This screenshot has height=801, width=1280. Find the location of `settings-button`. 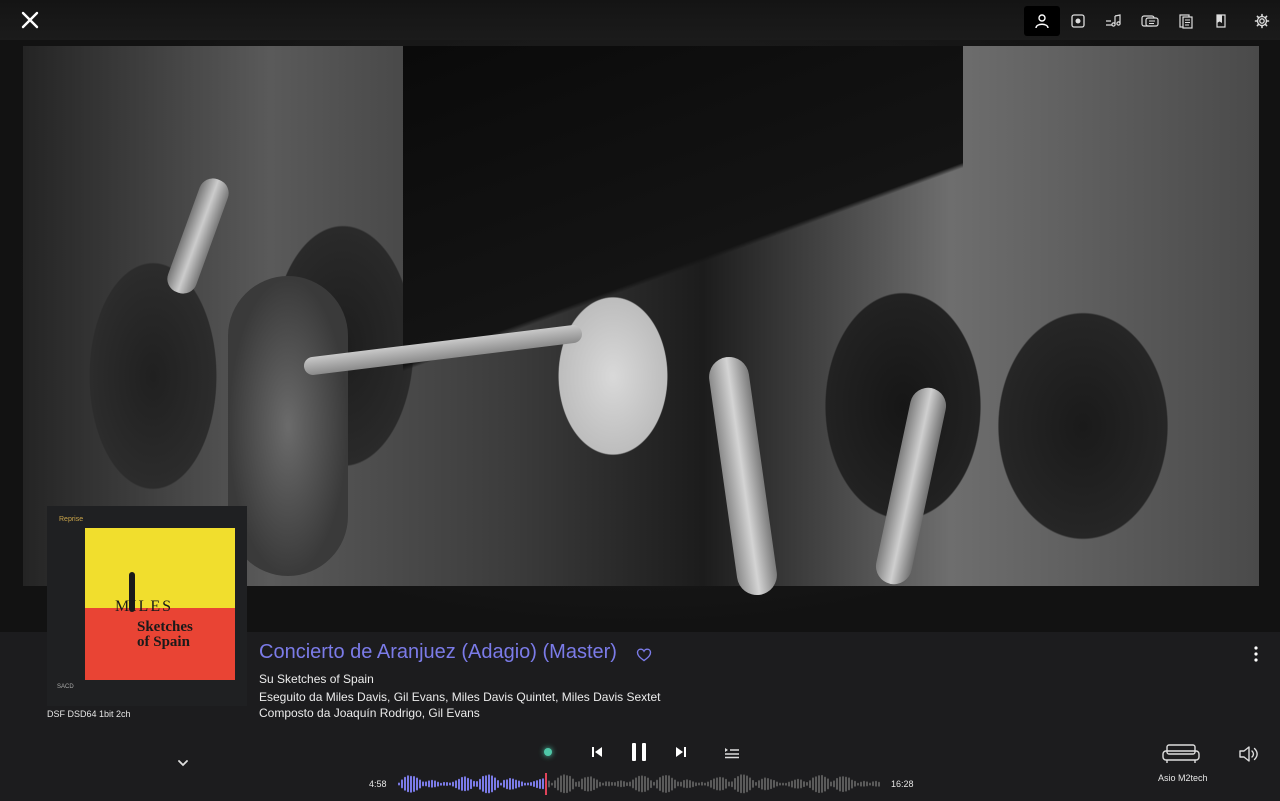

settings-button is located at coordinates (1262, 21).